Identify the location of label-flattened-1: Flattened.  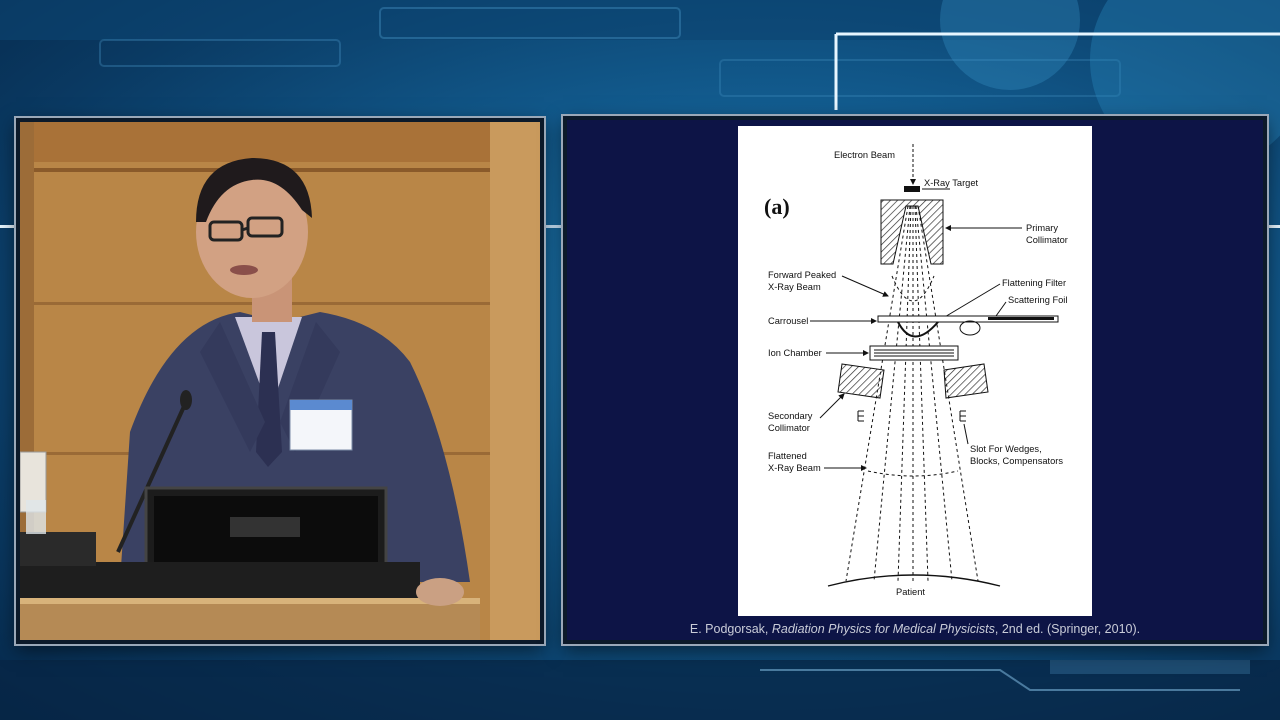
(787, 456).